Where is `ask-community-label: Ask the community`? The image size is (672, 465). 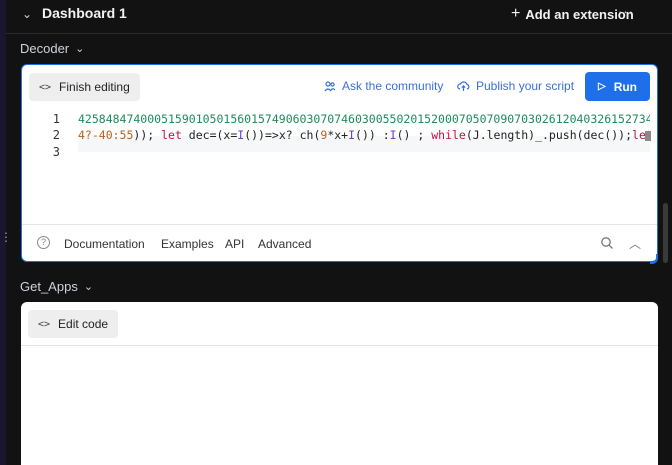 ask-community-label: Ask the community is located at coordinates (393, 86).